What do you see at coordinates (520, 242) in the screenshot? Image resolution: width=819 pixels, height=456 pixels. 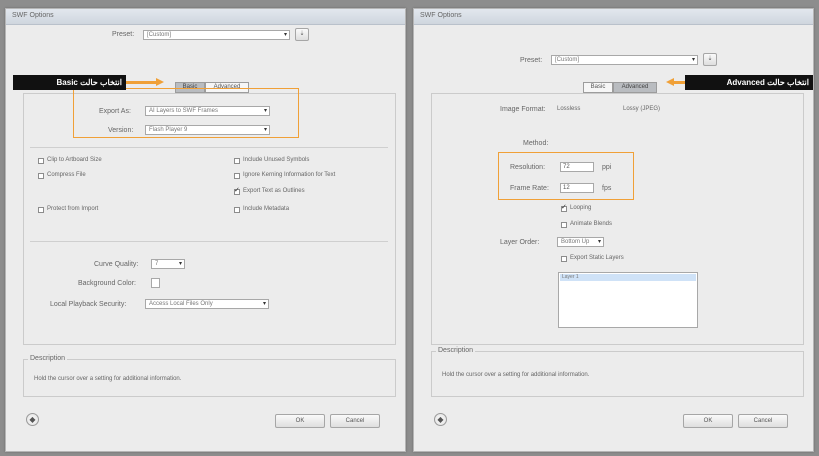 I see `layer-order-label: Layer Order:` at bounding box center [520, 242].